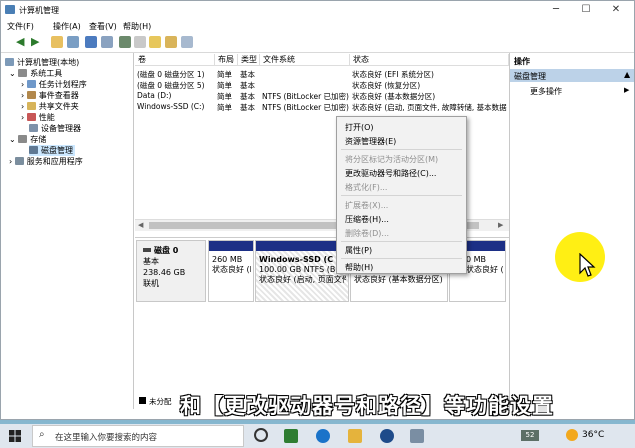  What do you see at coordinates (587, 265) in the screenshot?
I see `mouse-pointer-icon` at bounding box center [587, 265].